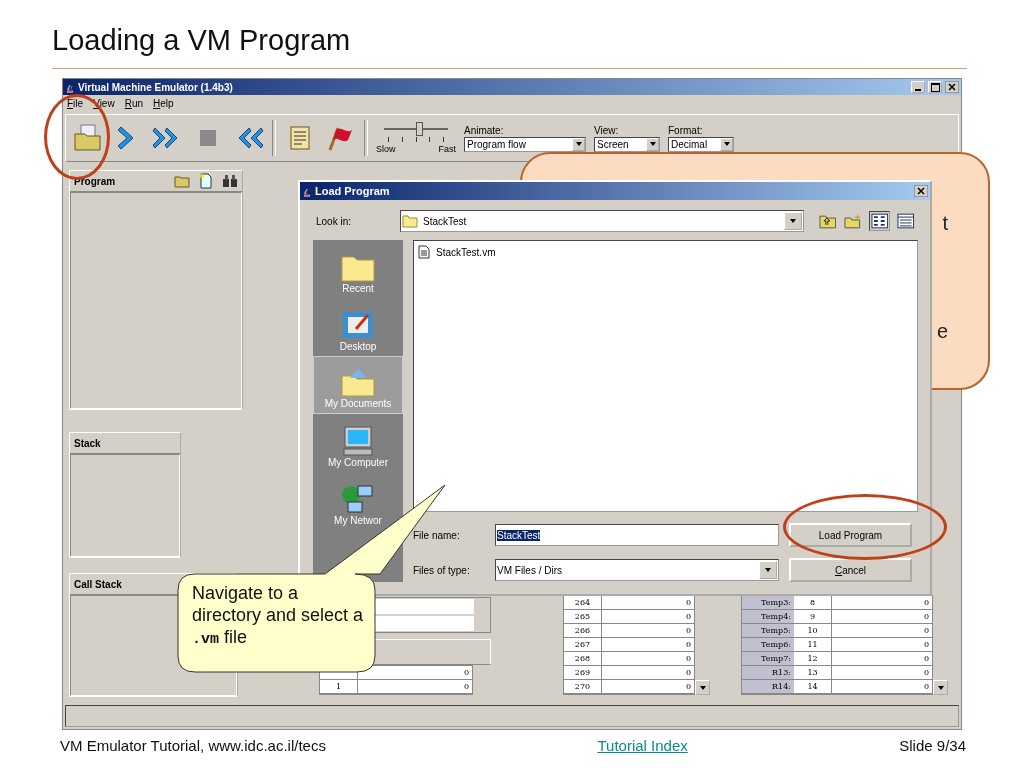  Describe the element at coordinates (583, 672) in the screenshot. I see `table-cell: 269` at that location.